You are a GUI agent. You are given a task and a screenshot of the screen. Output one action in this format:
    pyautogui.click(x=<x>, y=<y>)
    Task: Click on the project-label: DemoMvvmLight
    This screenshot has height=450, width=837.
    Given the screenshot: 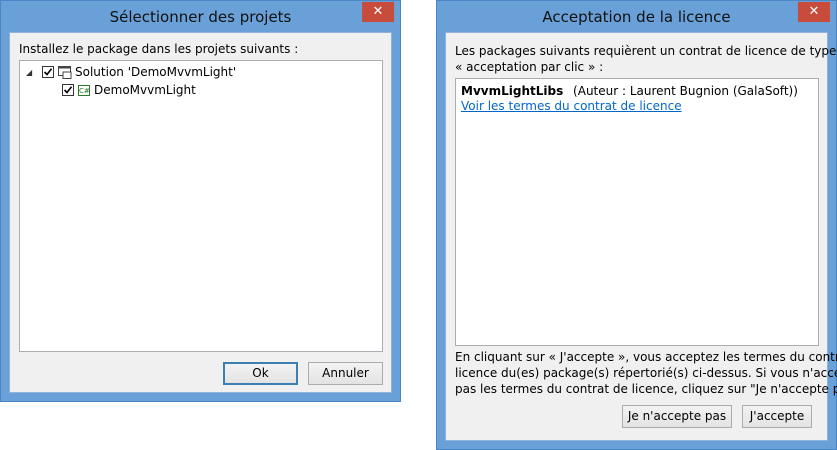 What is the action you would take?
    pyautogui.click(x=145, y=90)
    